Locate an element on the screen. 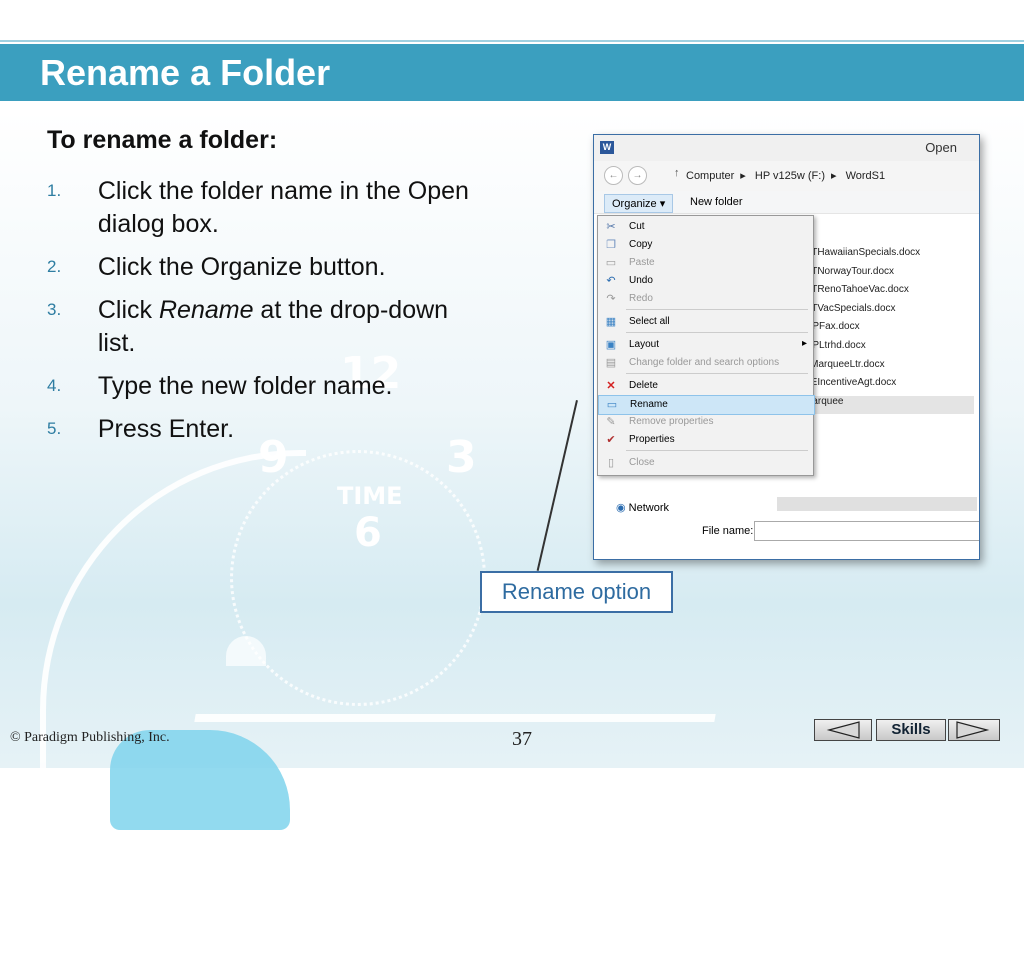  menu-item-paste: ▭ Paste is located at coordinates (705, 263).